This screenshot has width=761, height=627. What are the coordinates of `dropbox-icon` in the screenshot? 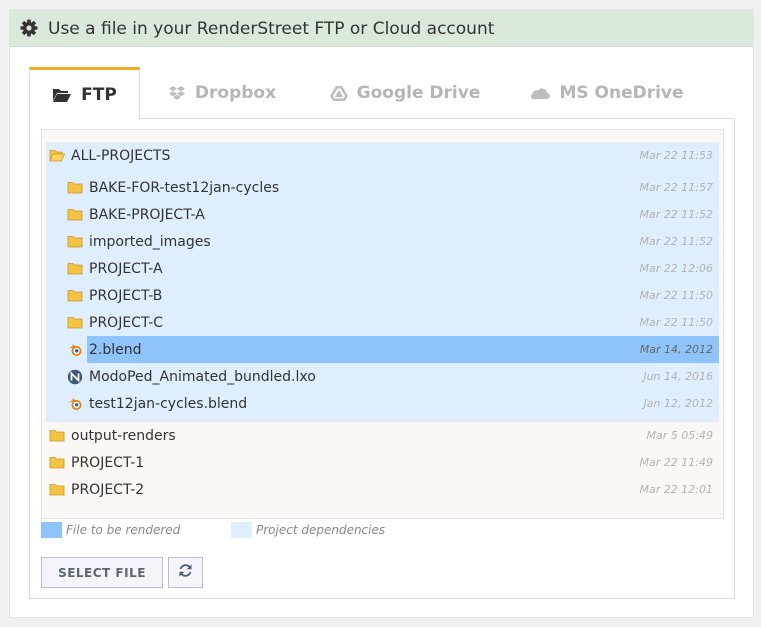 It's located at (177, 93).